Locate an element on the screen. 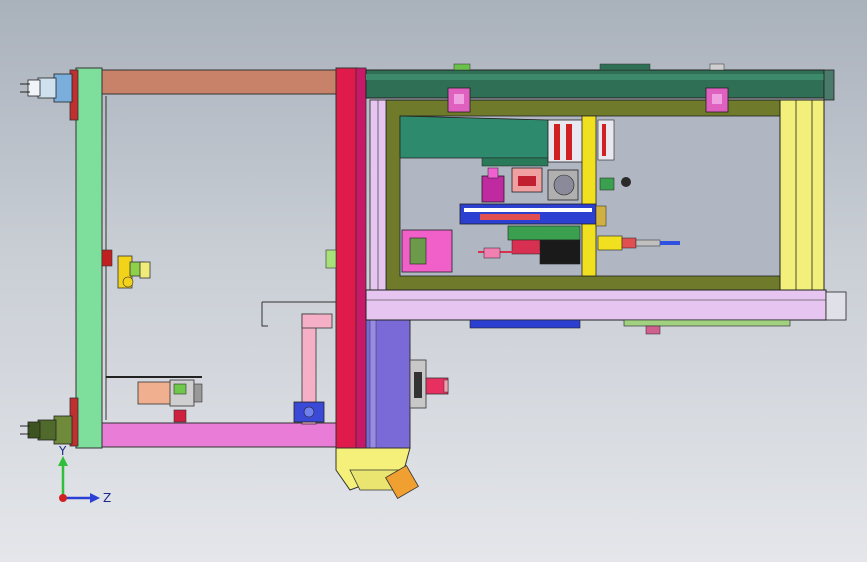 The image size is (867, 562). axis-label-y: Y is located at coordinates (62, 451).